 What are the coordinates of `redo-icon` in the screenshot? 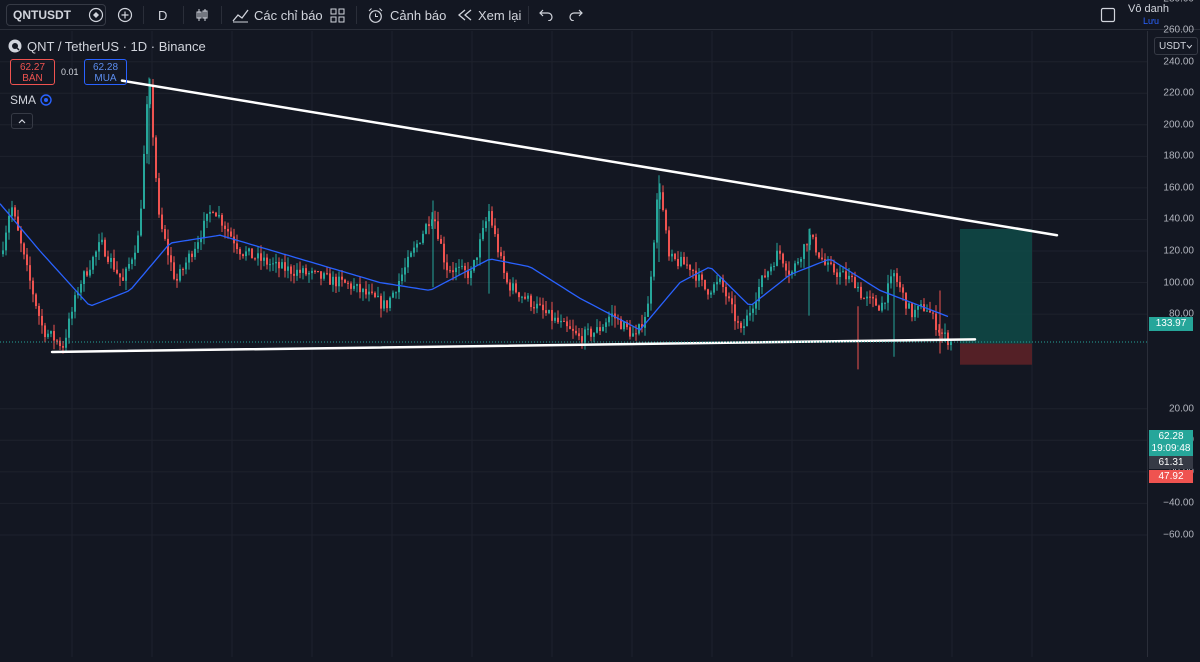 It's located at (576, 15).